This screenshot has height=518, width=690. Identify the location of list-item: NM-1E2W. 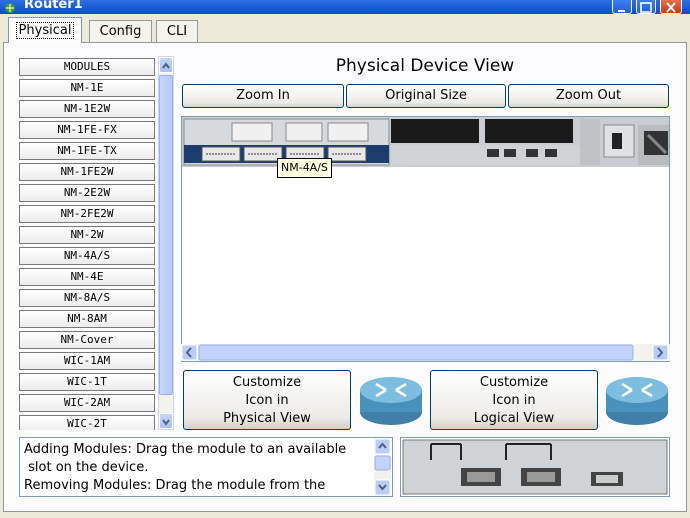
(87, 109).